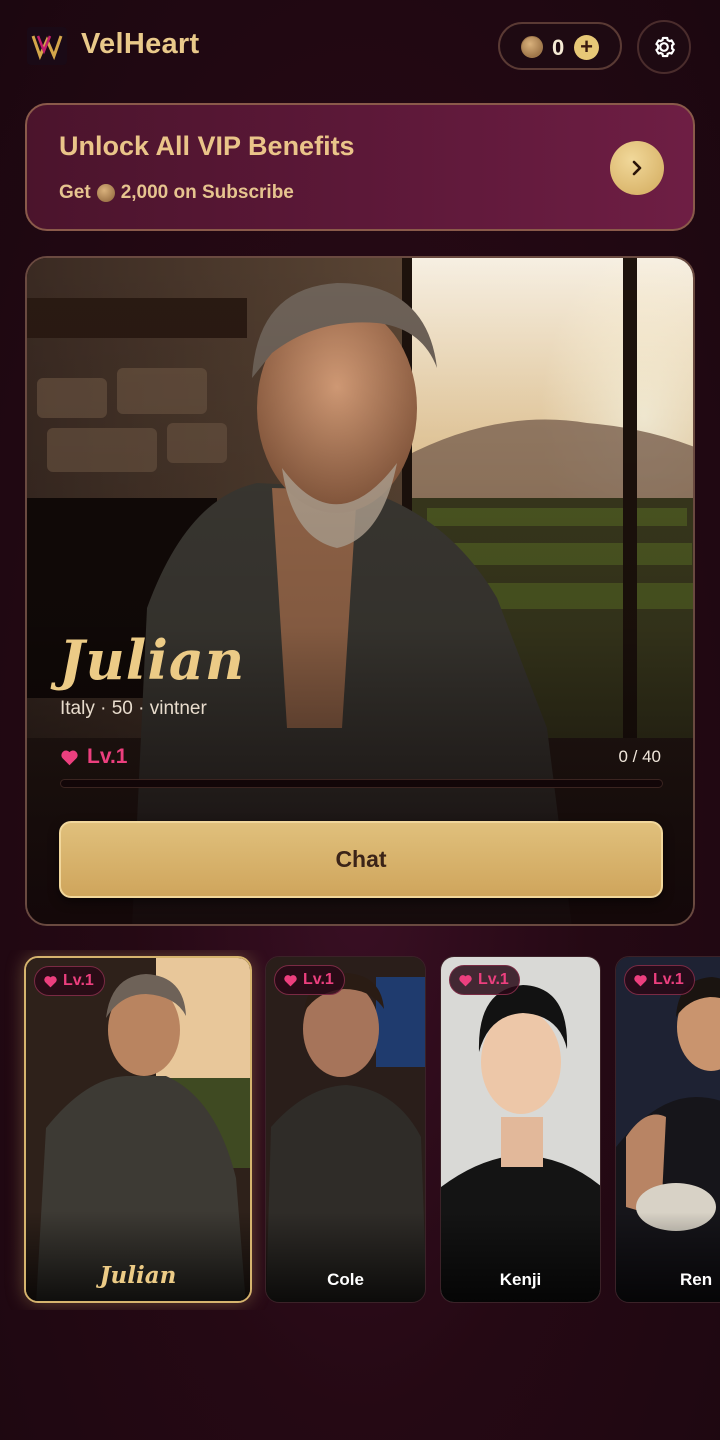 The height and width of the screenshot is (1440, 720). I want to click on vip-arrow-button, so click(637, 168).